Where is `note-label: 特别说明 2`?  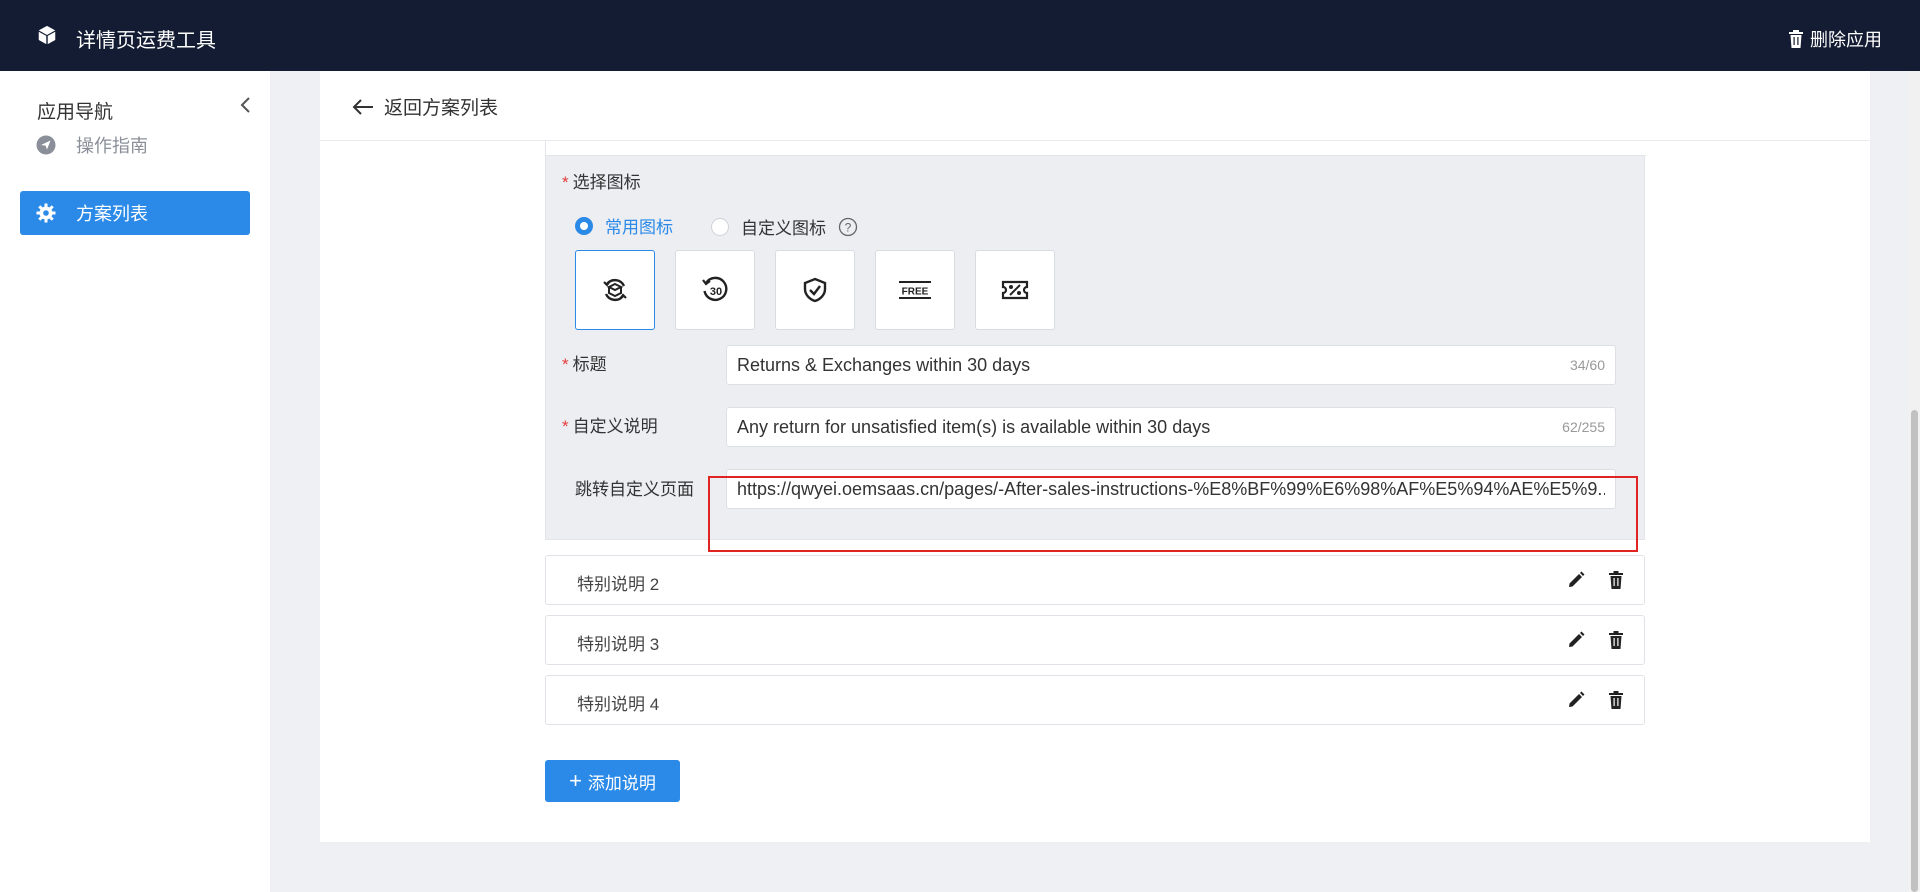 note-label: 特别说明 2 is located at coordinates (618, 584).